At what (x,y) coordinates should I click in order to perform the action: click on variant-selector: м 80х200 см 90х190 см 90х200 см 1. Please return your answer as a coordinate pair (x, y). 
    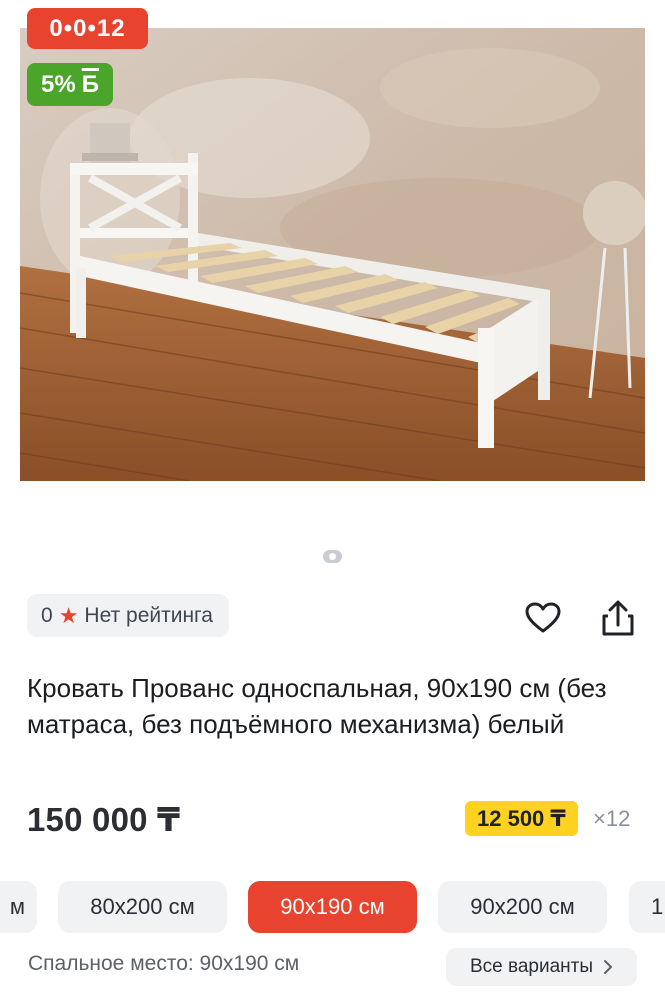
    Looking at the image, I should click on (332, 907).